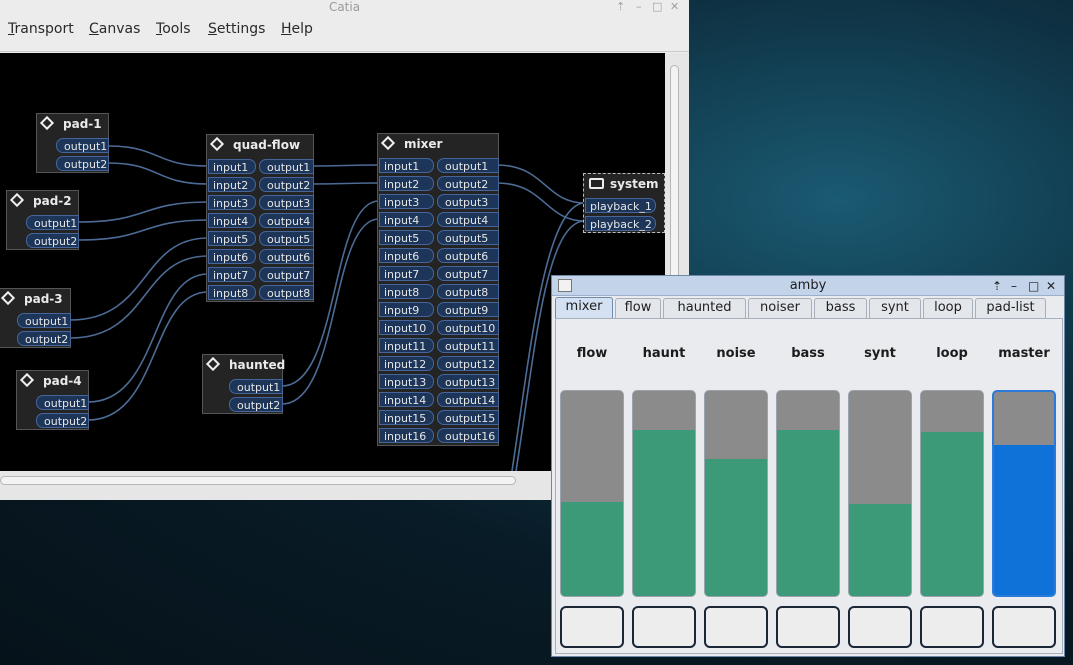 The width and height of the screenshot is (1073, 665). What do you see at coordinates (258, 480) in the screenshot?
I see `horizontal-scroll-thumb` at bounding box center [258, 480].